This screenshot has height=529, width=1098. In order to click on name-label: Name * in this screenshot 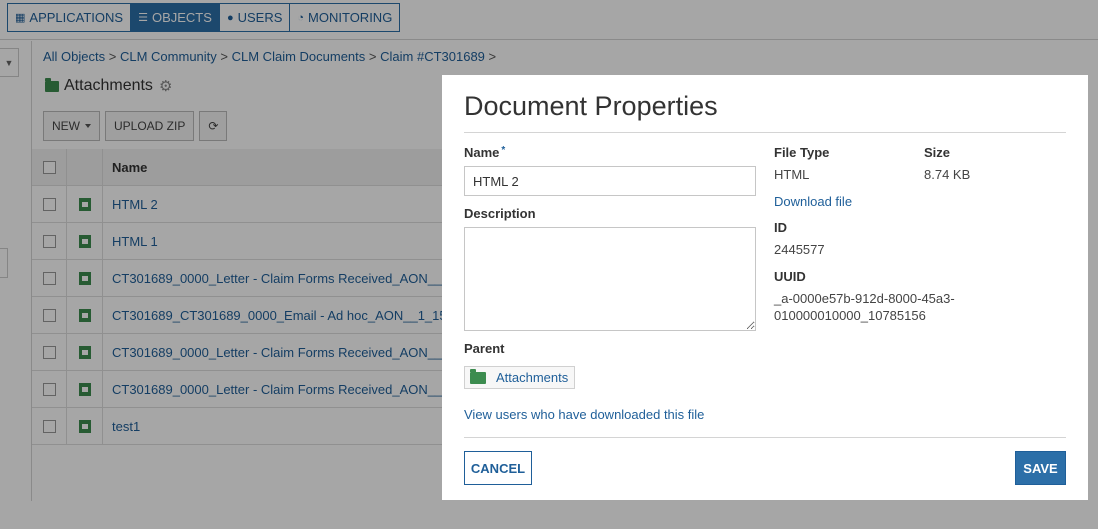, I will do `click(484, 152)`.